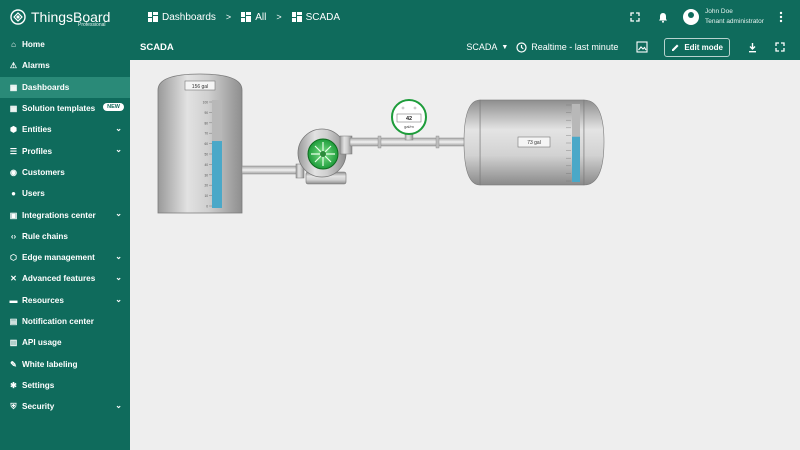 The image size is (800, 450). Describe the element at coordinates (189, 17) in the screenshot. I see `breadcrumb-dashboards: Dashboards` at that location.